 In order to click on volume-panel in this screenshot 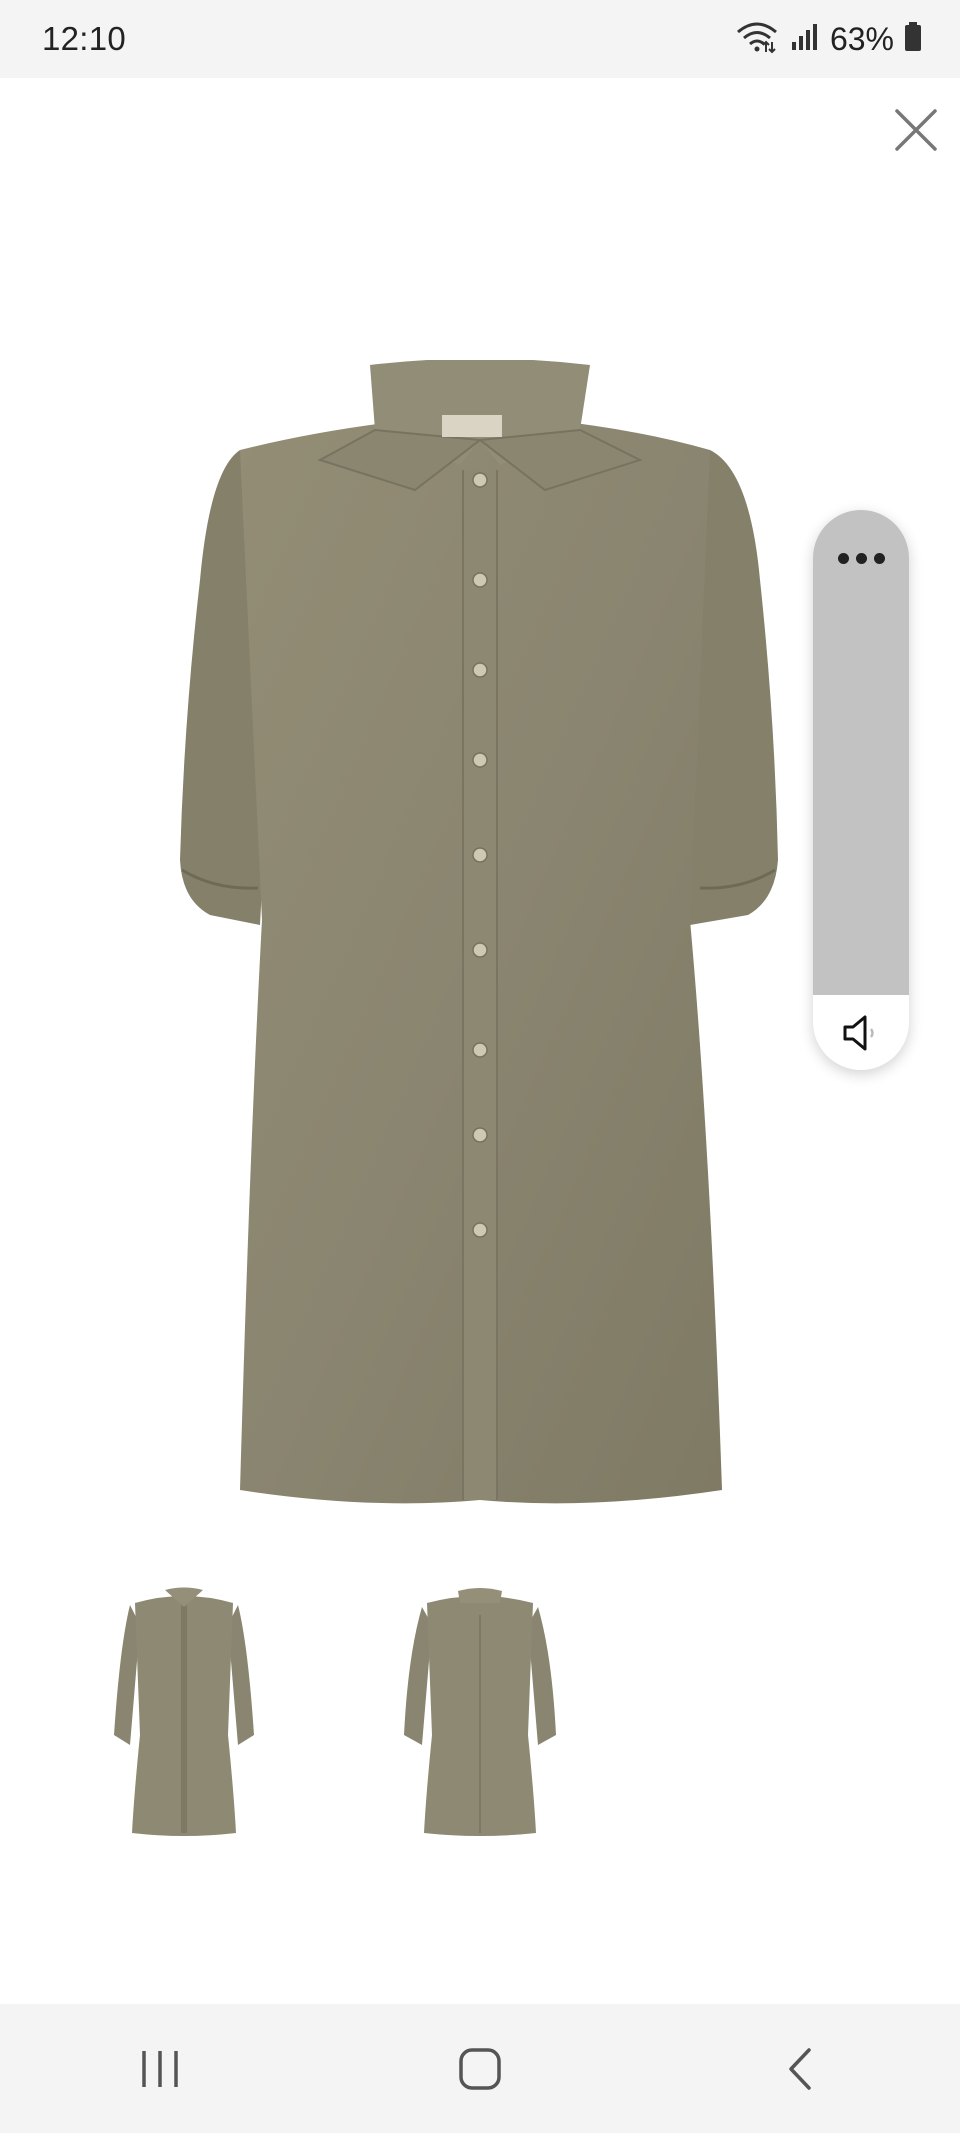, I will do `click(861, 790)`.